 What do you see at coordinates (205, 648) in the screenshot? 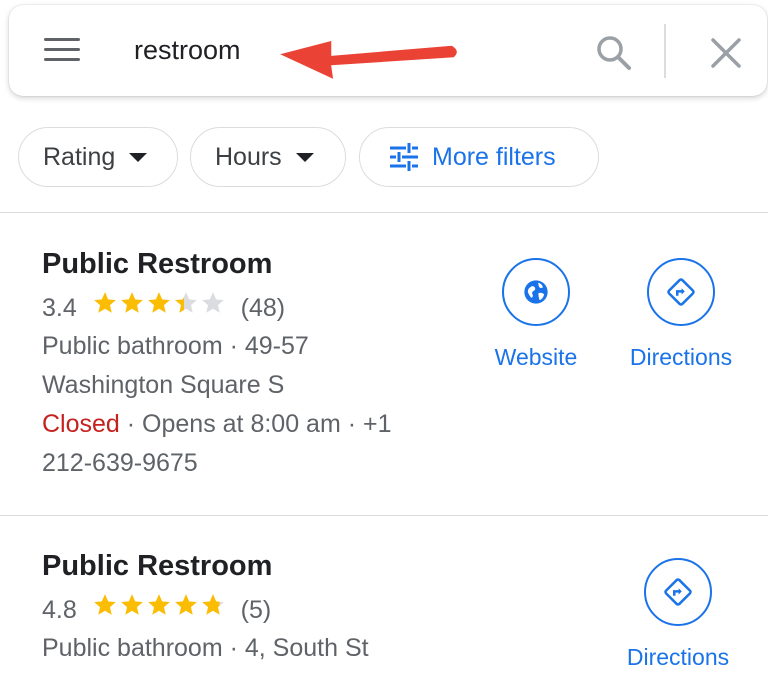
I see `category-address: Public bathroom · 4, South St` at bounding box center [205, 648].